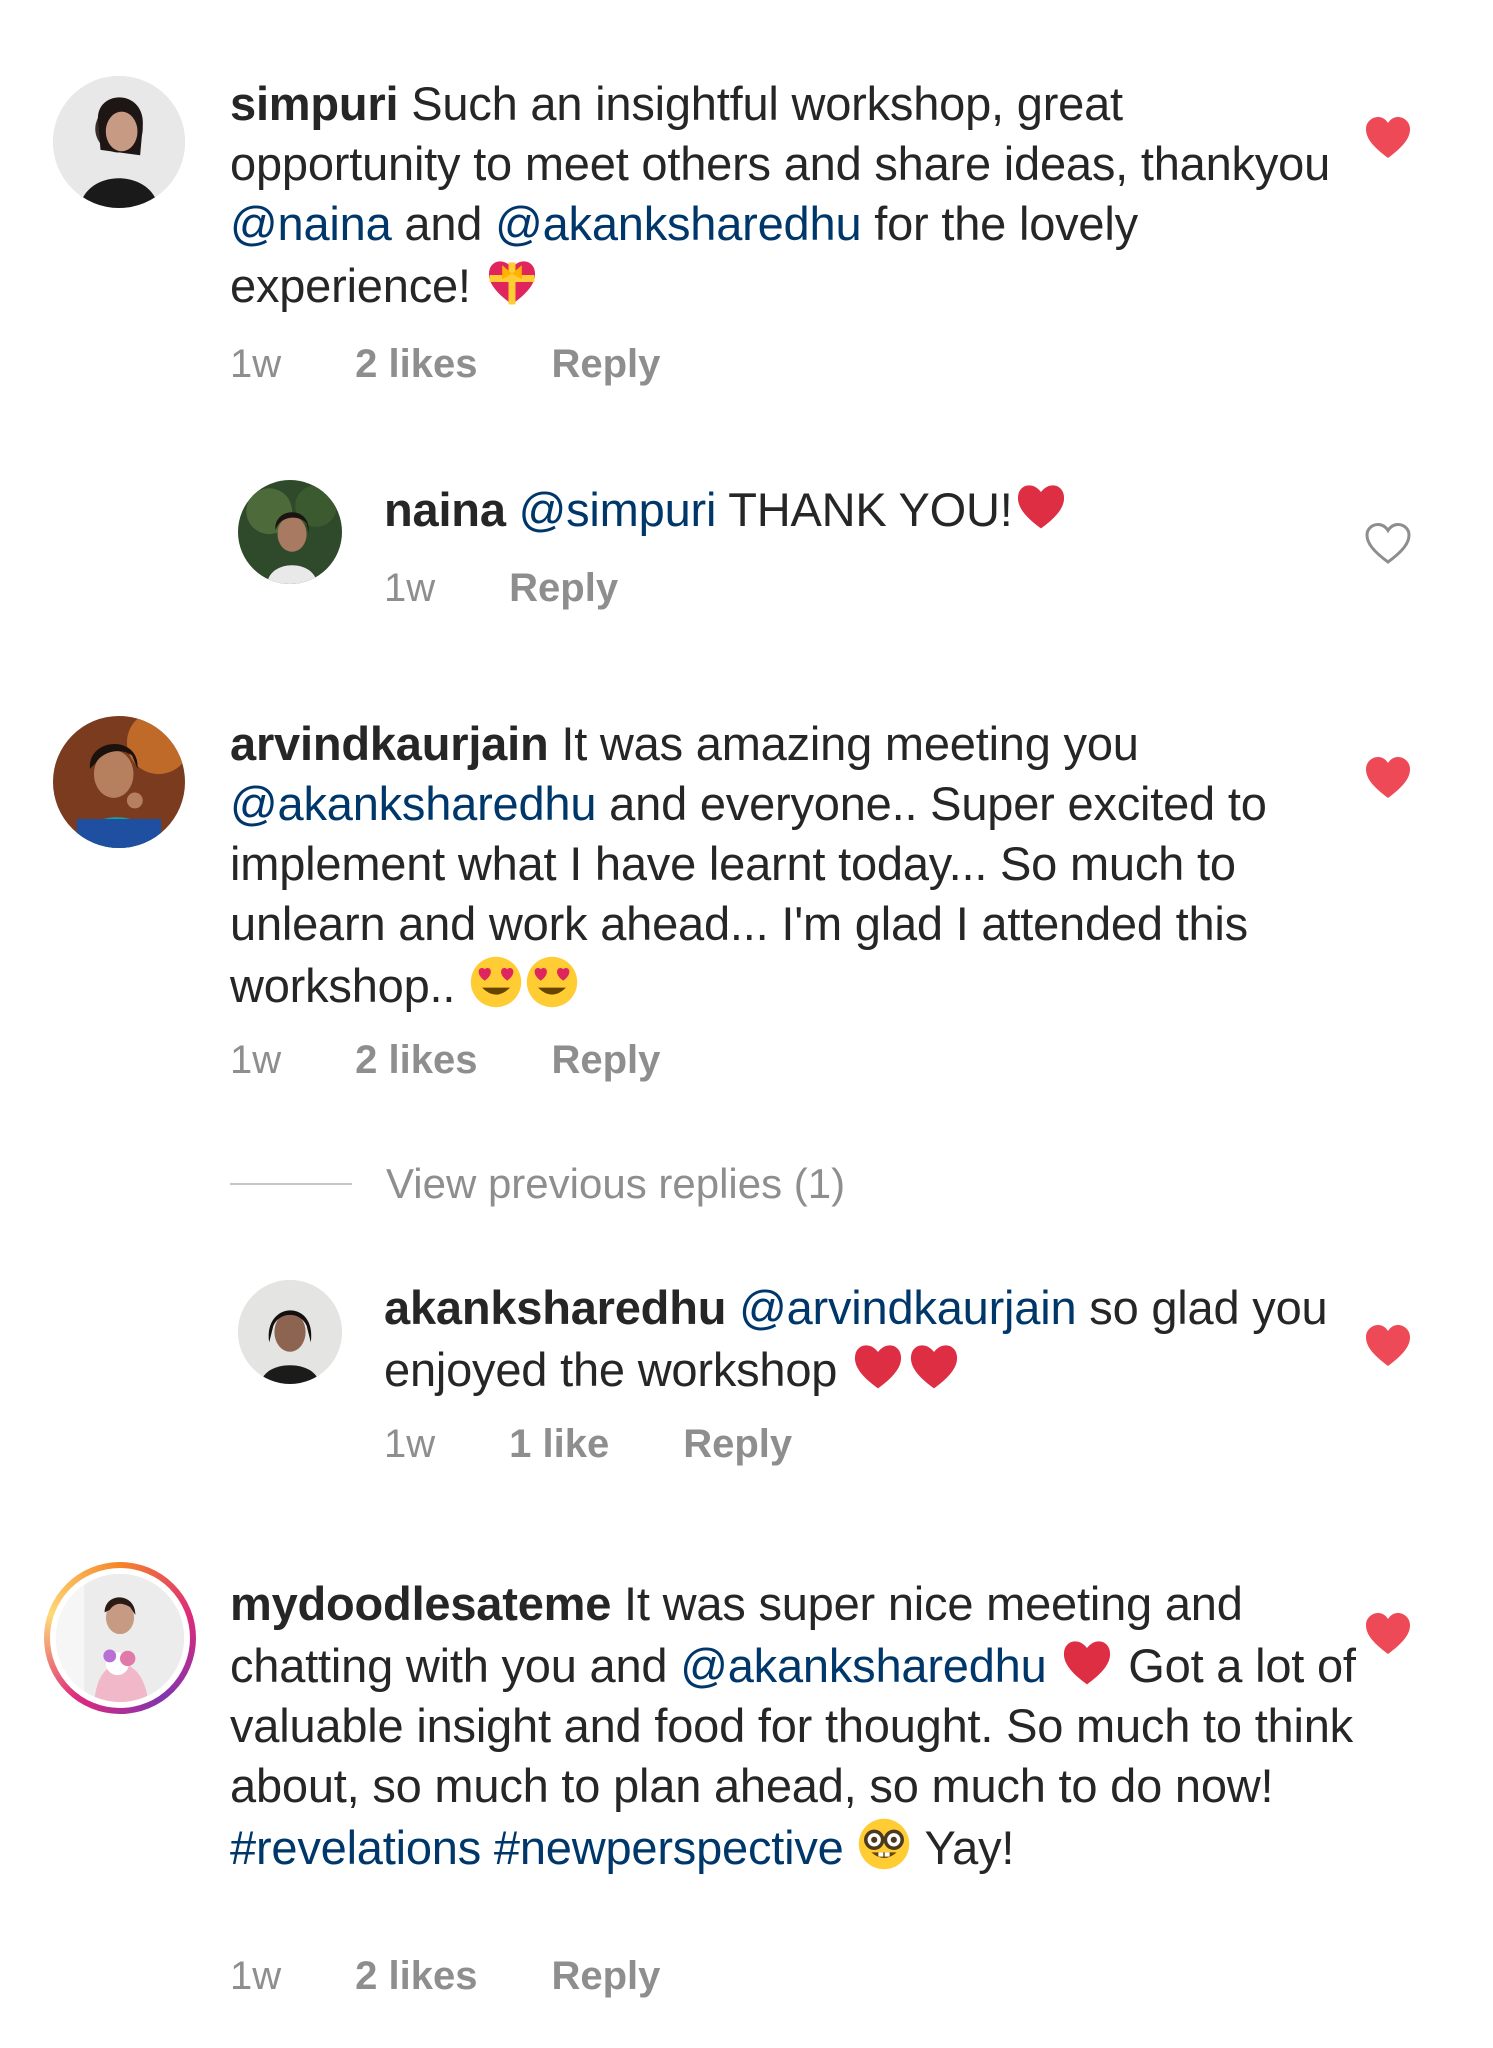 This screenshot has height=2048, width=1493. What do you see at coordinates (291, 1184) in the screenshot?
I see `divider-line` at bounding box center [291, 1184].